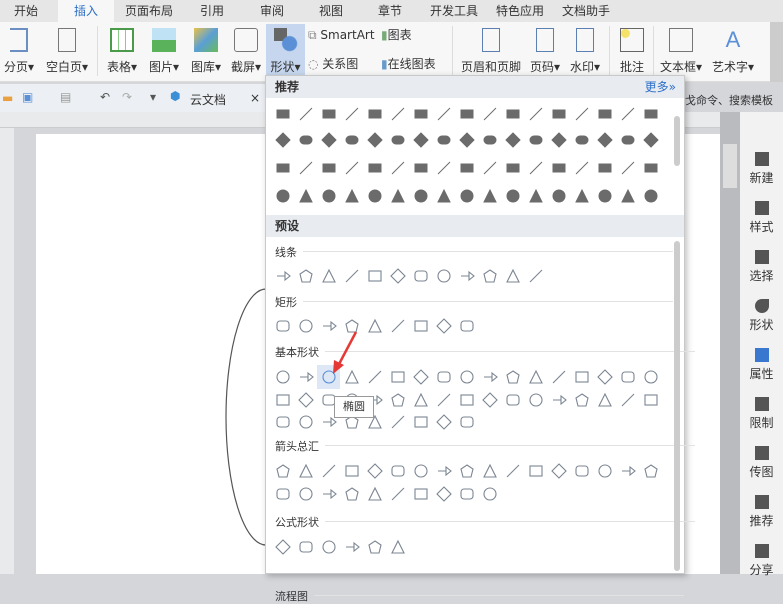 The height and width of the screenshot is (604, 783). Describe the element at coordinates (26, 11) in the screenshot. I see `tab-home: 开始` at that location.